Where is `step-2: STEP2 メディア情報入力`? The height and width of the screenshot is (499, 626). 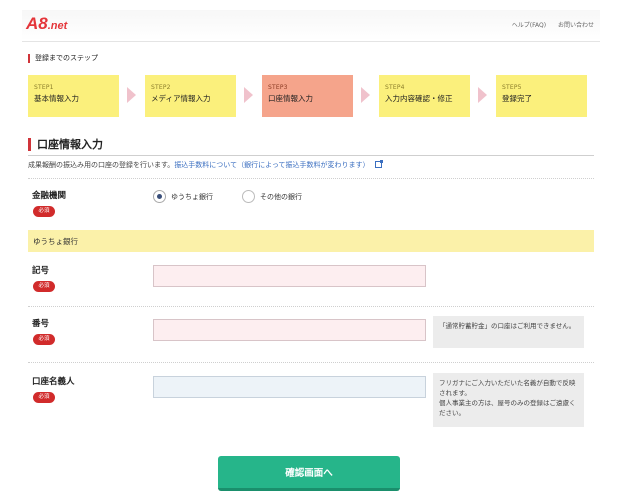 step-2: STEP2 メディア情報入力 is located at coordinates (190, 96).